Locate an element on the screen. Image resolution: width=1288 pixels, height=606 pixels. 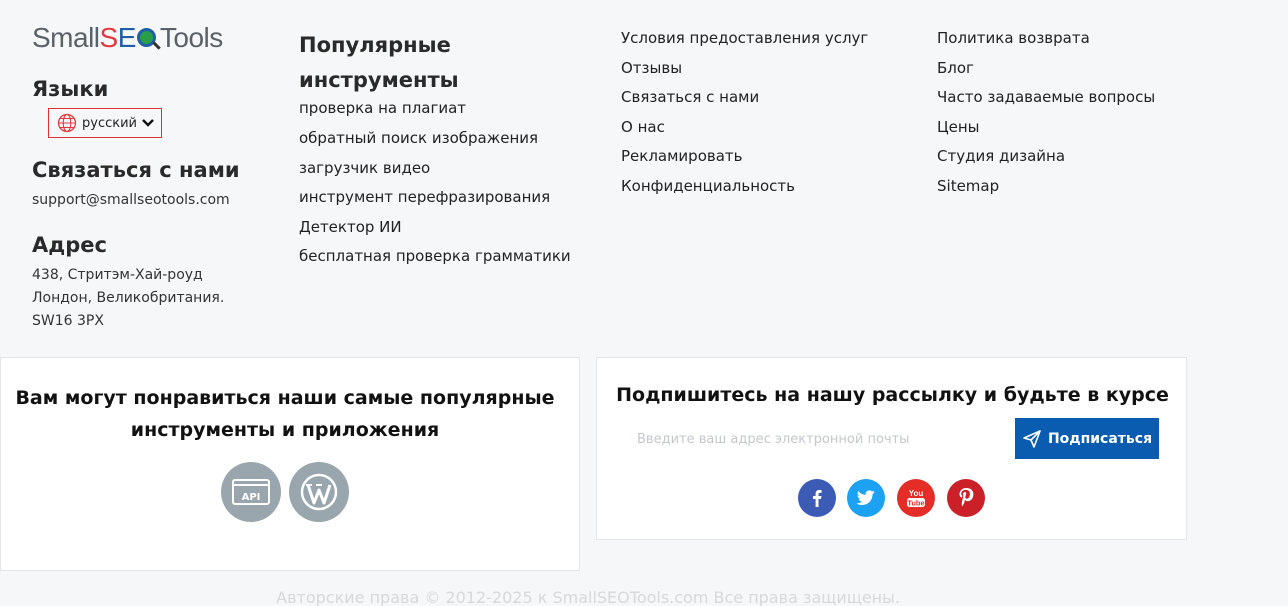
footer-link-faq: Часто задаваемые вопросы is located at coordinates (1046, 97).